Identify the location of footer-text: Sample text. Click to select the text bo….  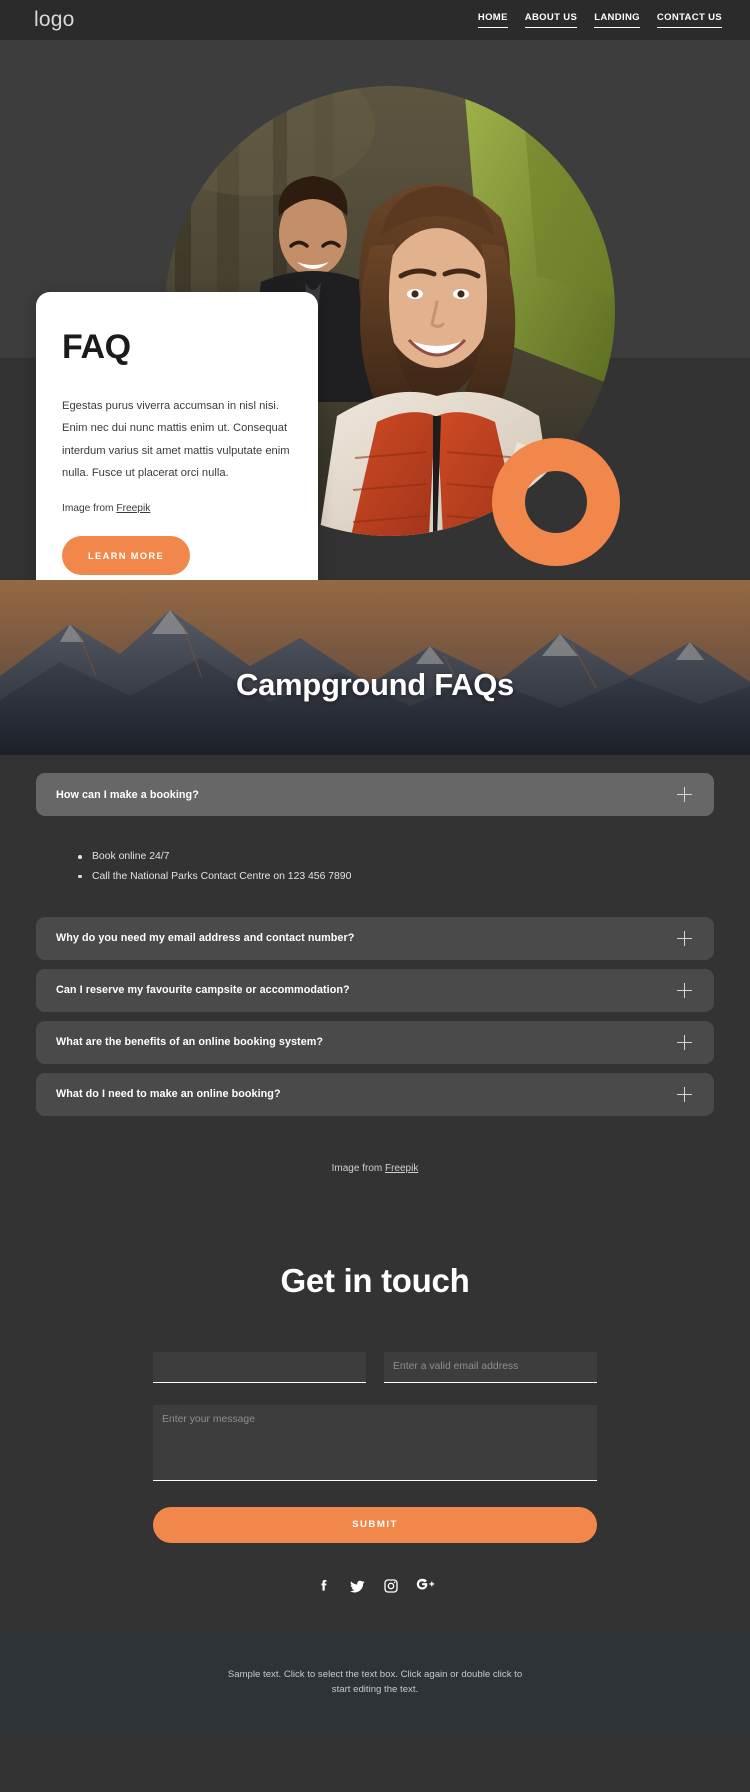
(375, 1682).